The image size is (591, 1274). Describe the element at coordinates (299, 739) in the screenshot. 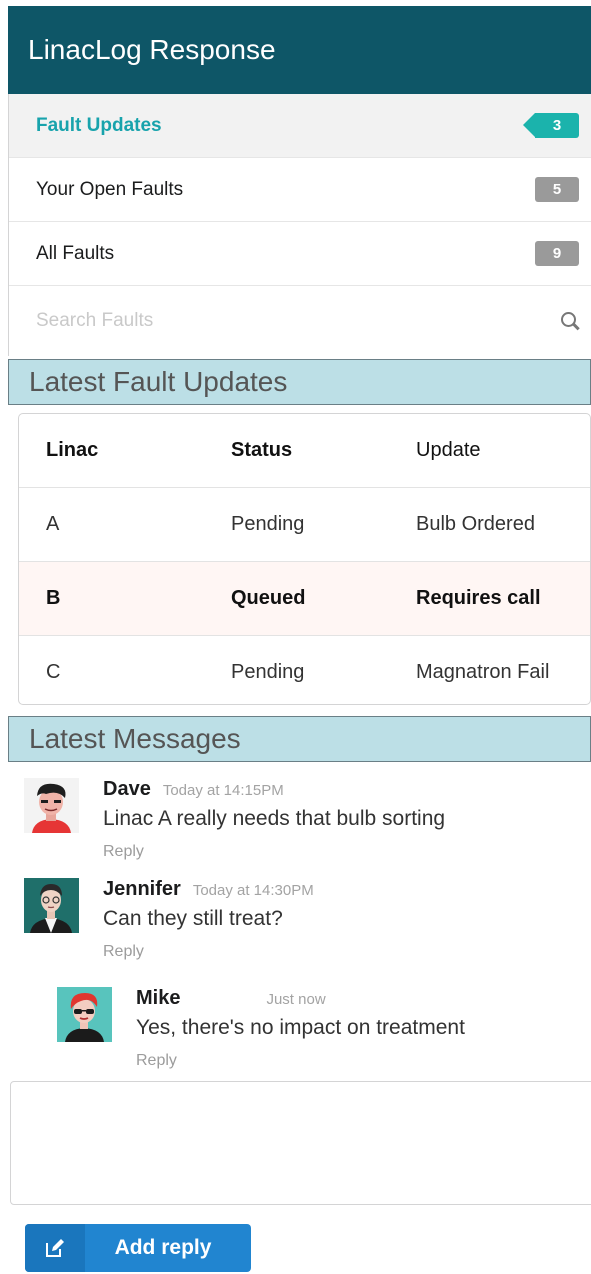

I see `latest-messages-heading: Latest Messages` at that location.